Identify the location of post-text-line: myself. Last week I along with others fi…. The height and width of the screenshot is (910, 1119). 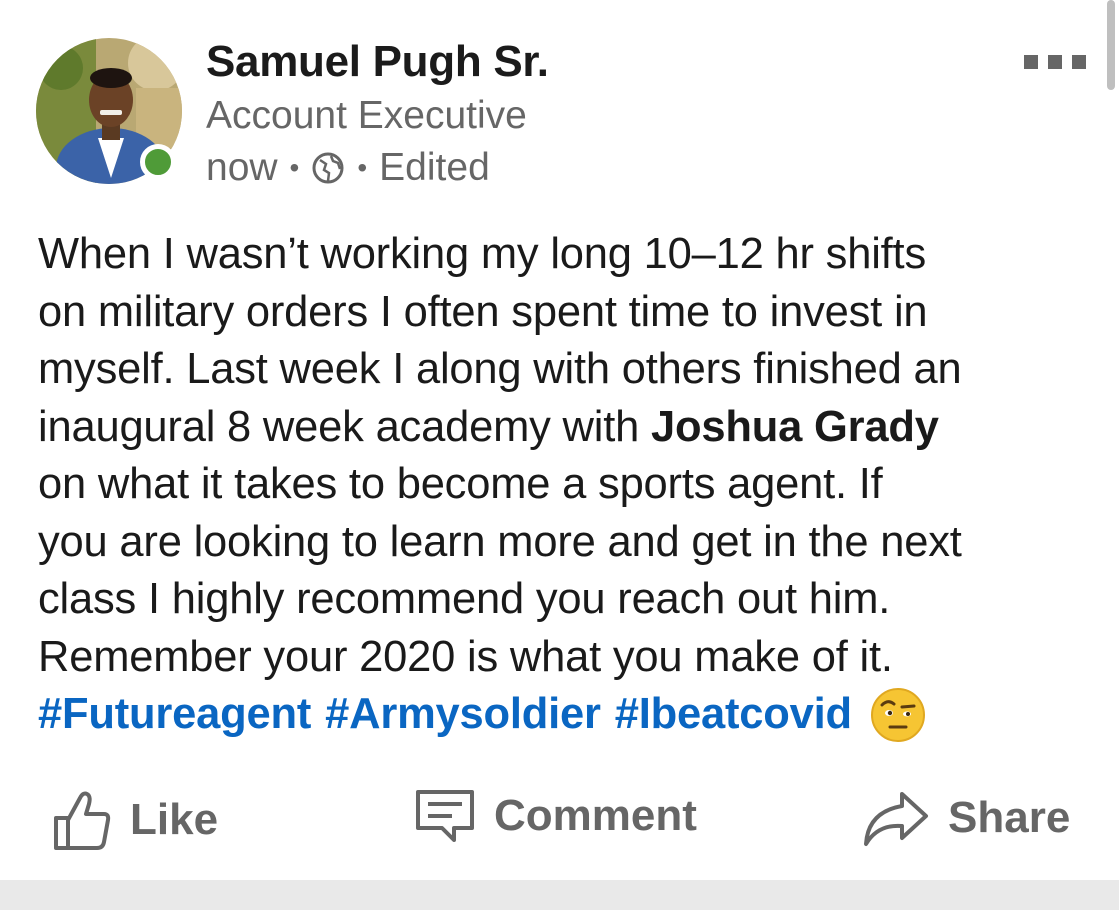
(500, 369).